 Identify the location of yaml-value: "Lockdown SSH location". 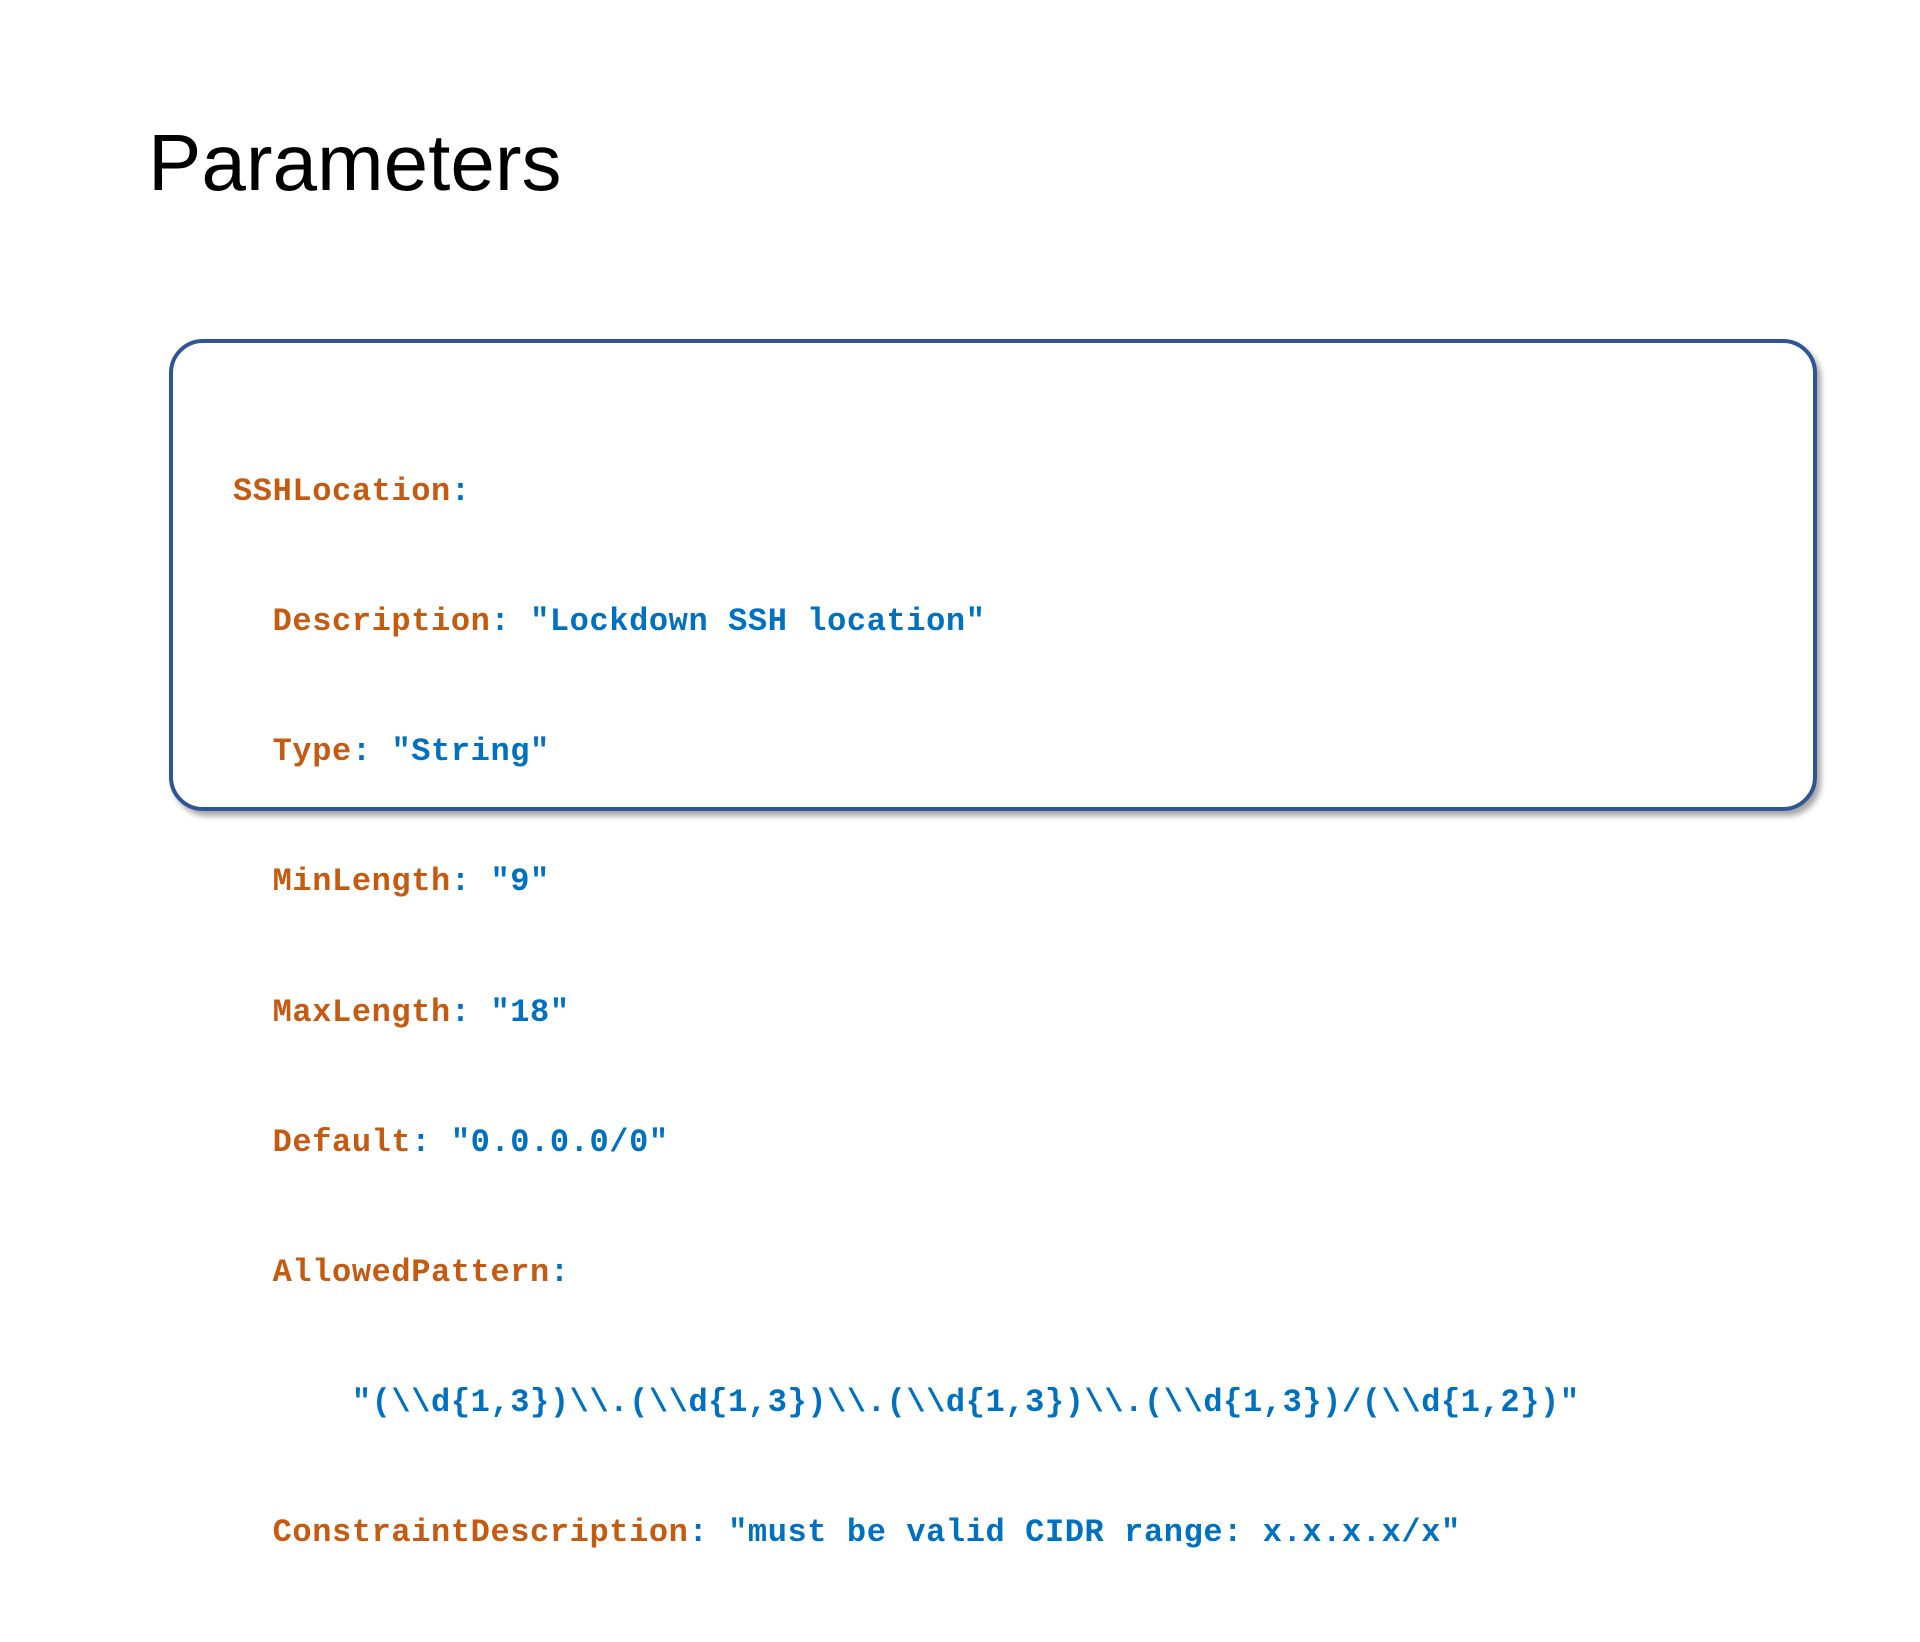
(758, 622).